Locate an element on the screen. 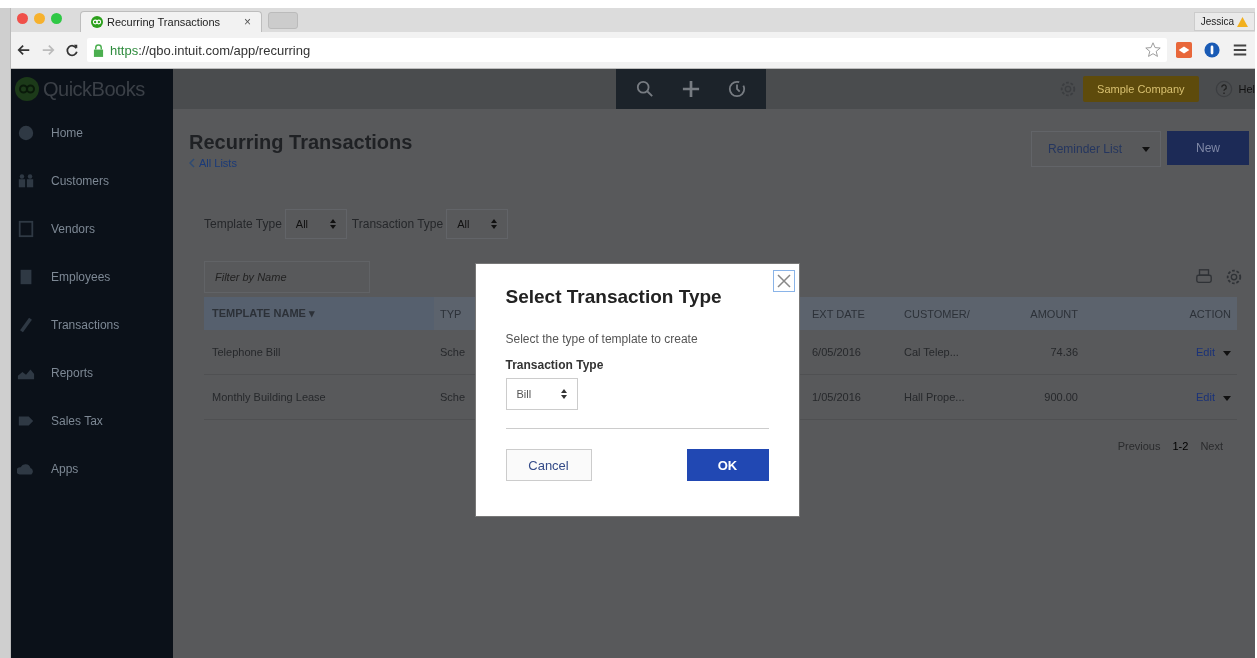 The image size is (1257, 658). sidebar-item: Customers is located at coordinates (92, 181).